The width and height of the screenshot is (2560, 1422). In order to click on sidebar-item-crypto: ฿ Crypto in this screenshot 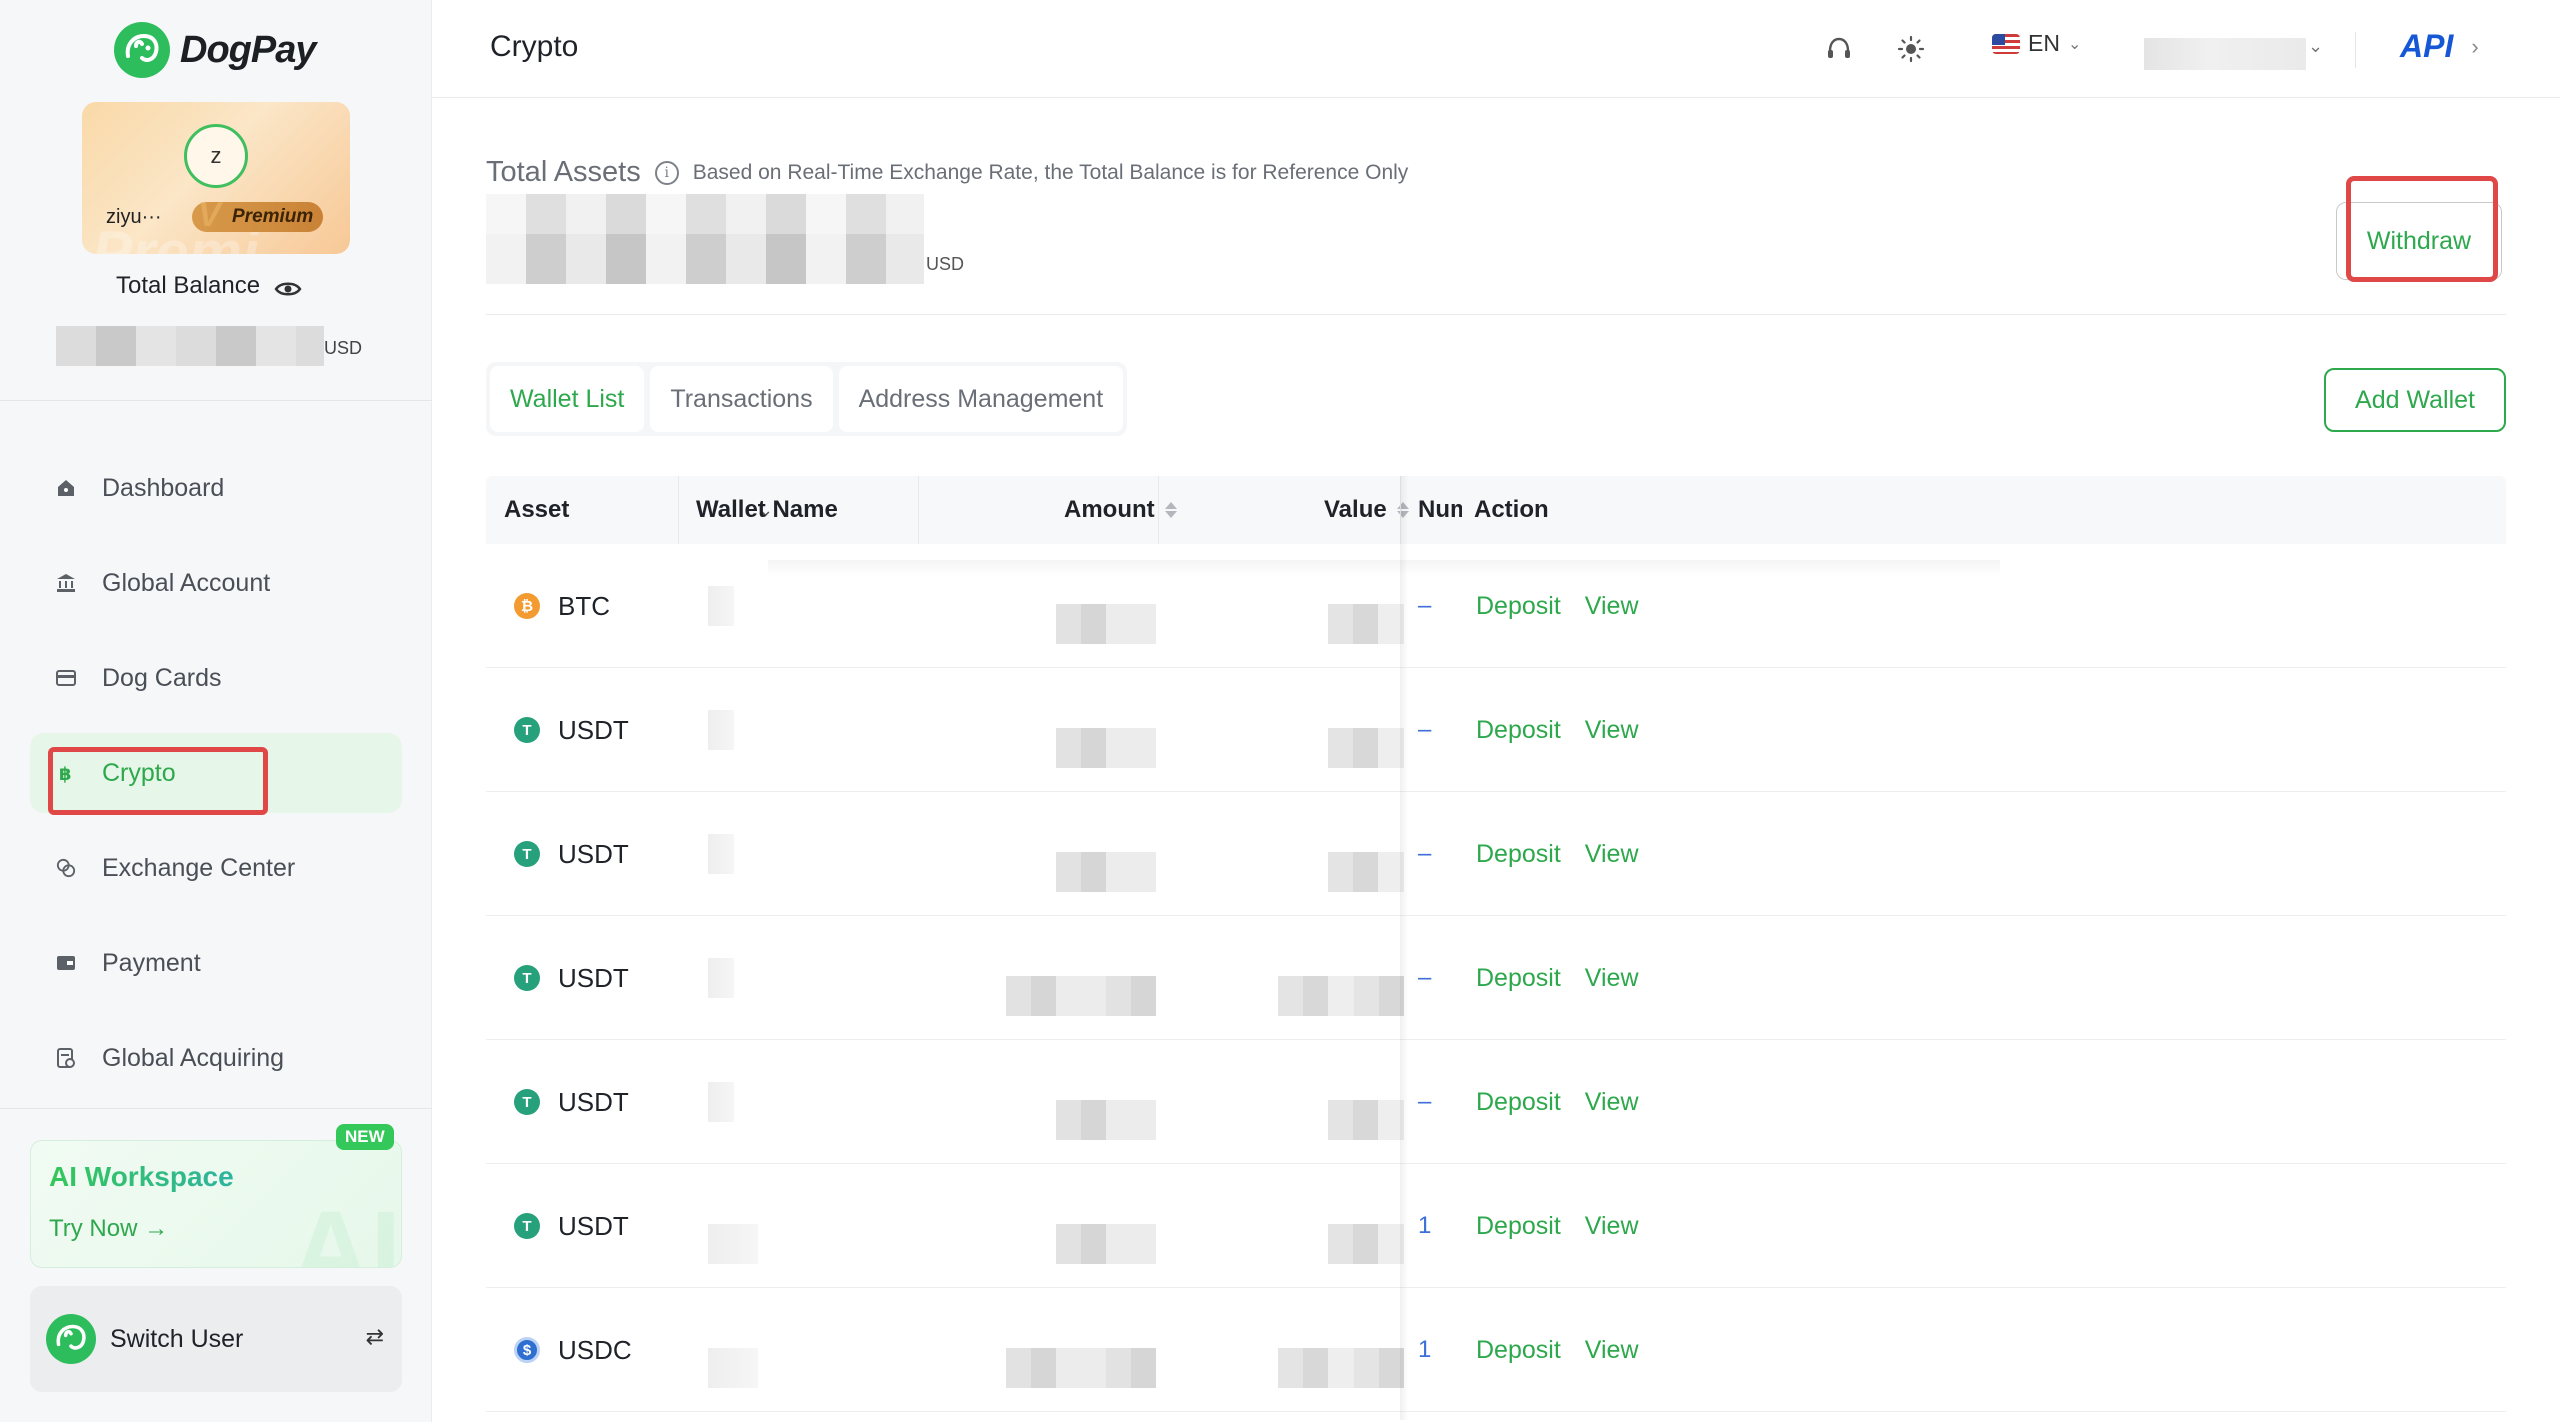, I will do `click(216, 774)`.